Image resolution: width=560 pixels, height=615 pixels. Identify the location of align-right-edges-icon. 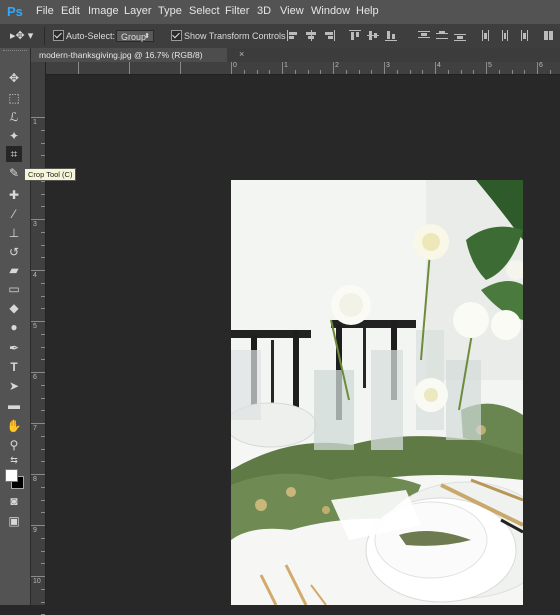
(329, 35).